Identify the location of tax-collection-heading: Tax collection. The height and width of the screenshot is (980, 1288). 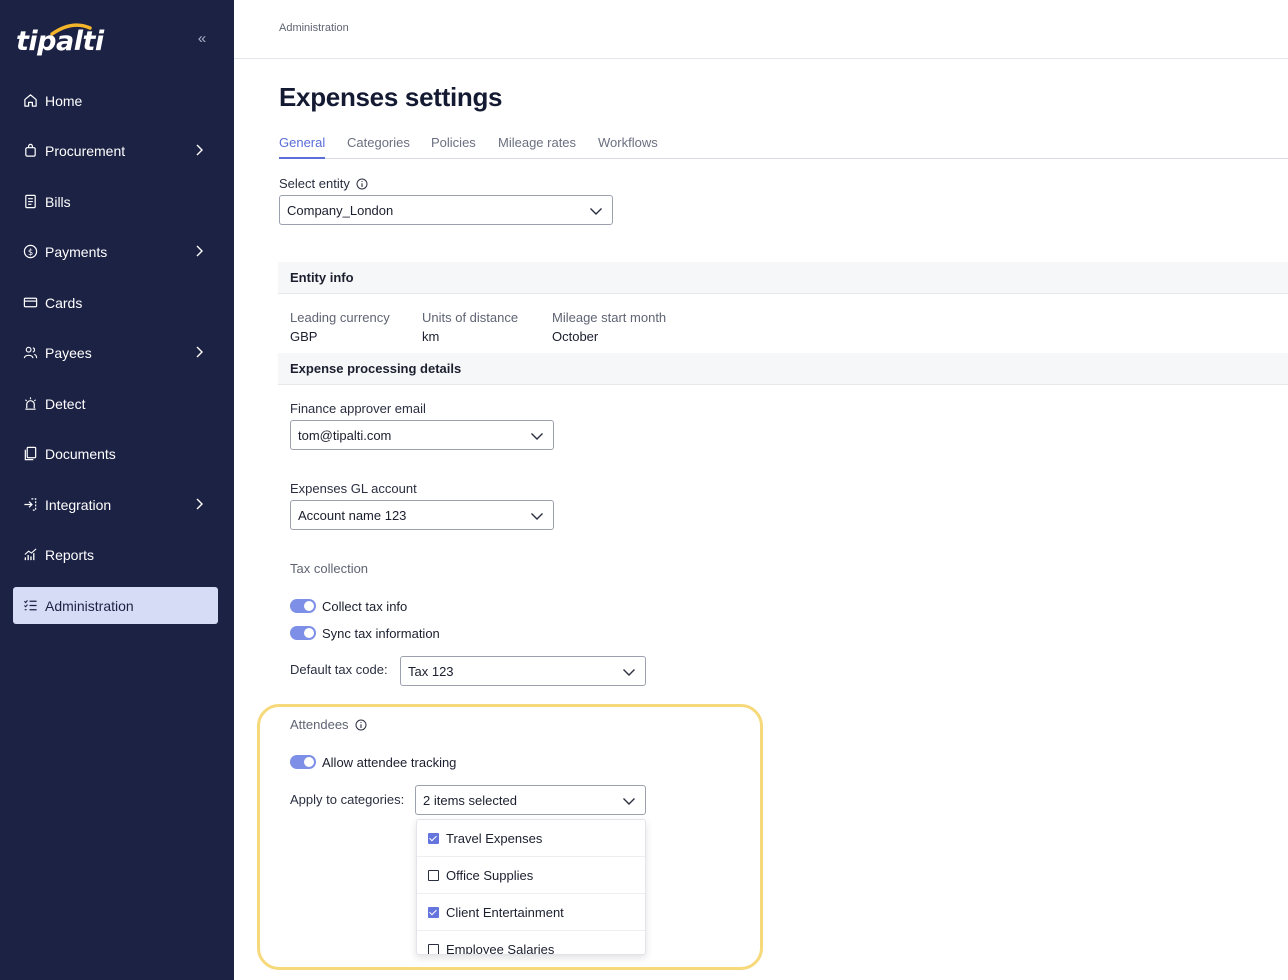
(329, 568).